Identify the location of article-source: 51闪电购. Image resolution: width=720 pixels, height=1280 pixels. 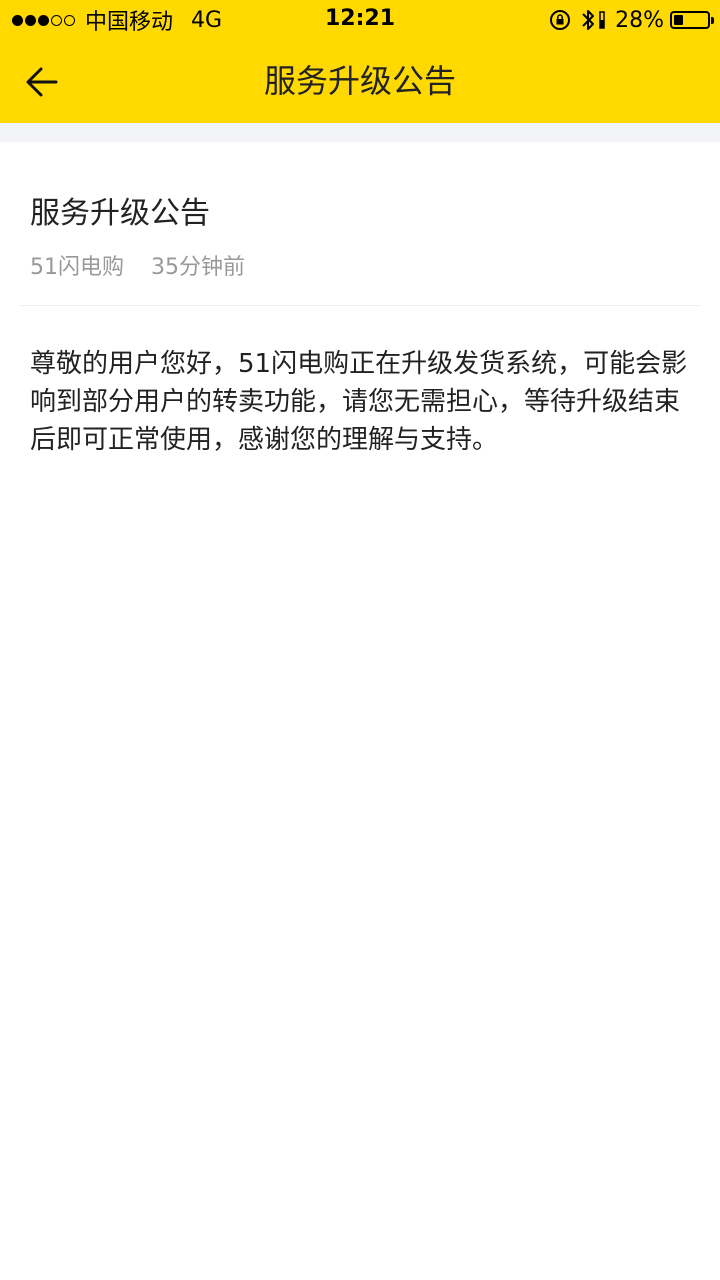
(77, 267).